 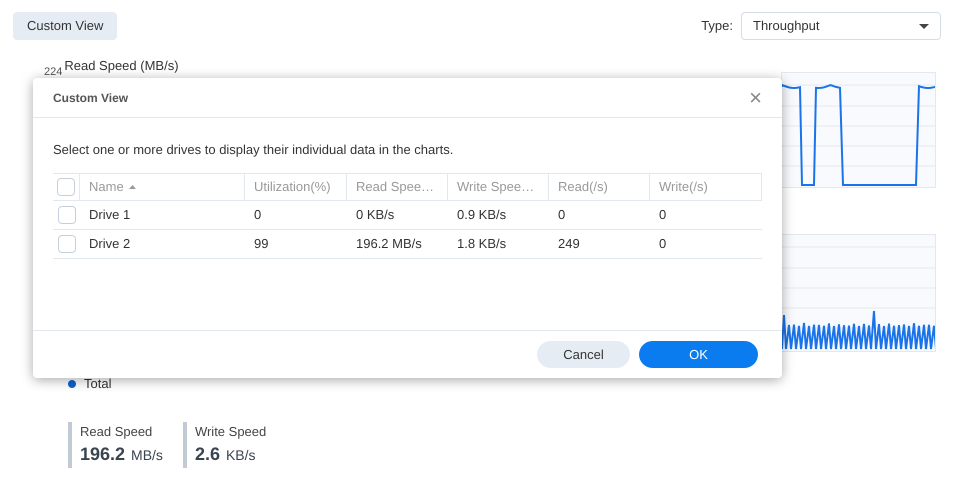 What do you see at coordinates (147, 455) in the screenshot?
I see `stat-unit: MB/s` at bounding box center [147, 455].